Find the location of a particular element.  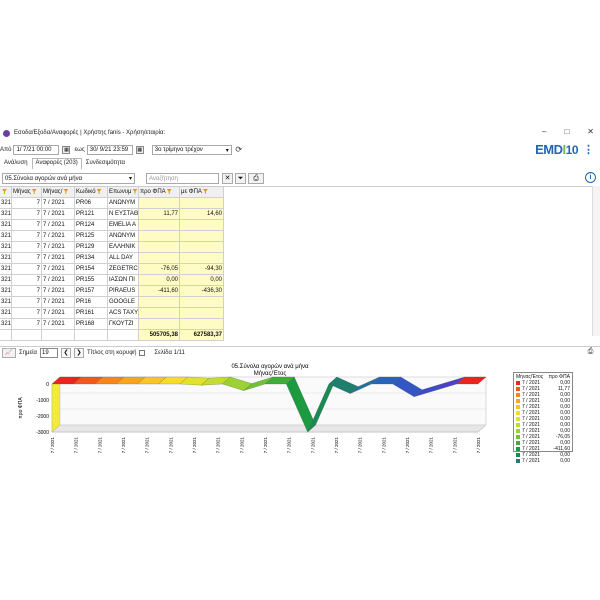

table-cell: -411,60 is located at coordinates (159, 291).